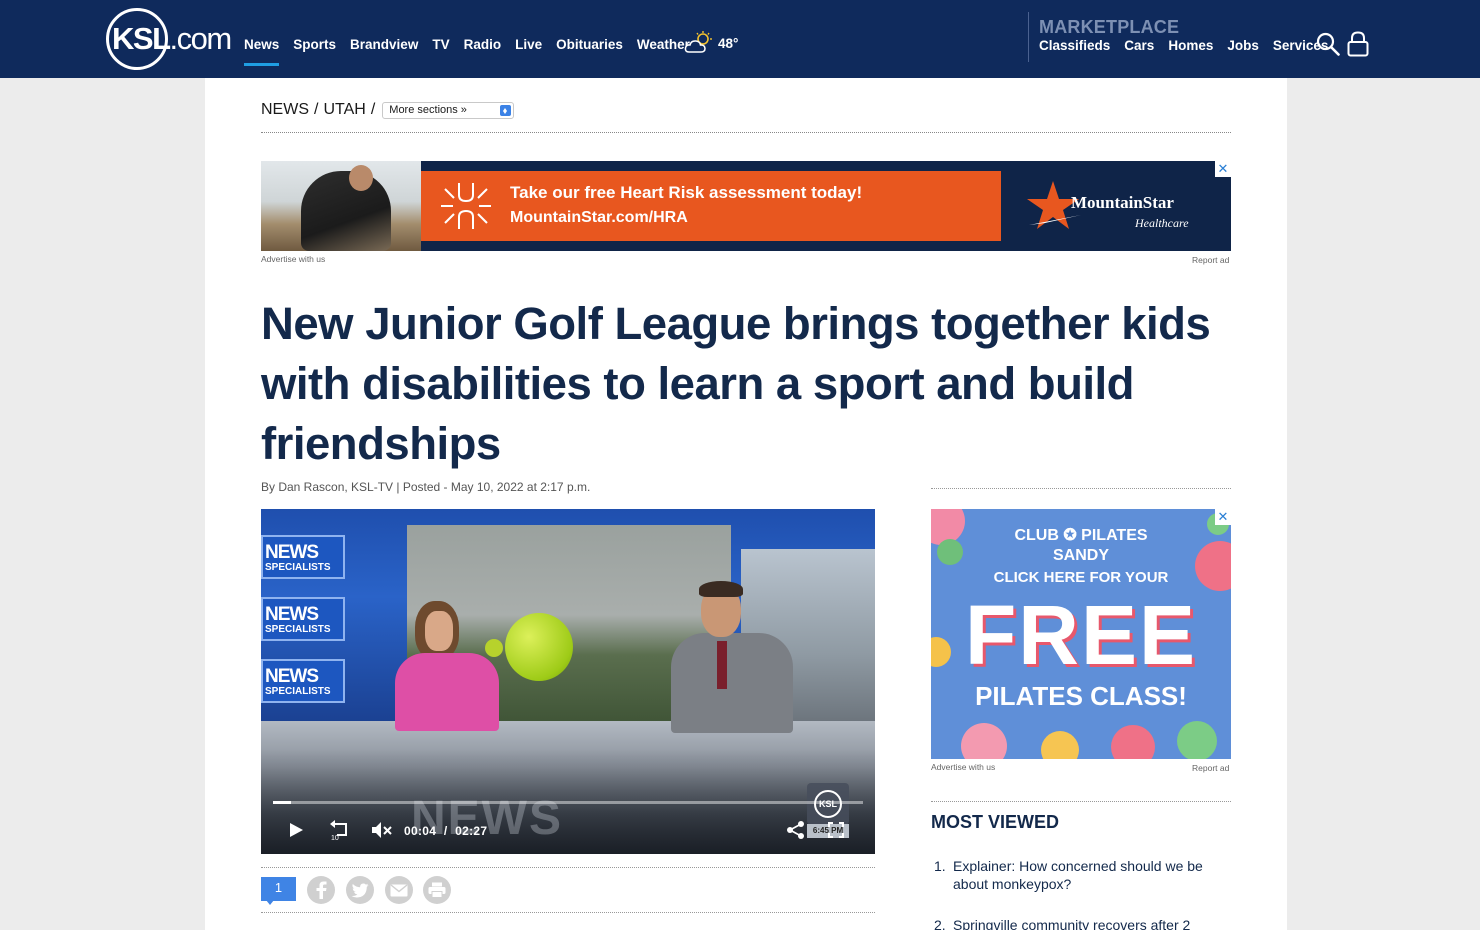  I want to click on video-progress-bar, so click(568, 802).